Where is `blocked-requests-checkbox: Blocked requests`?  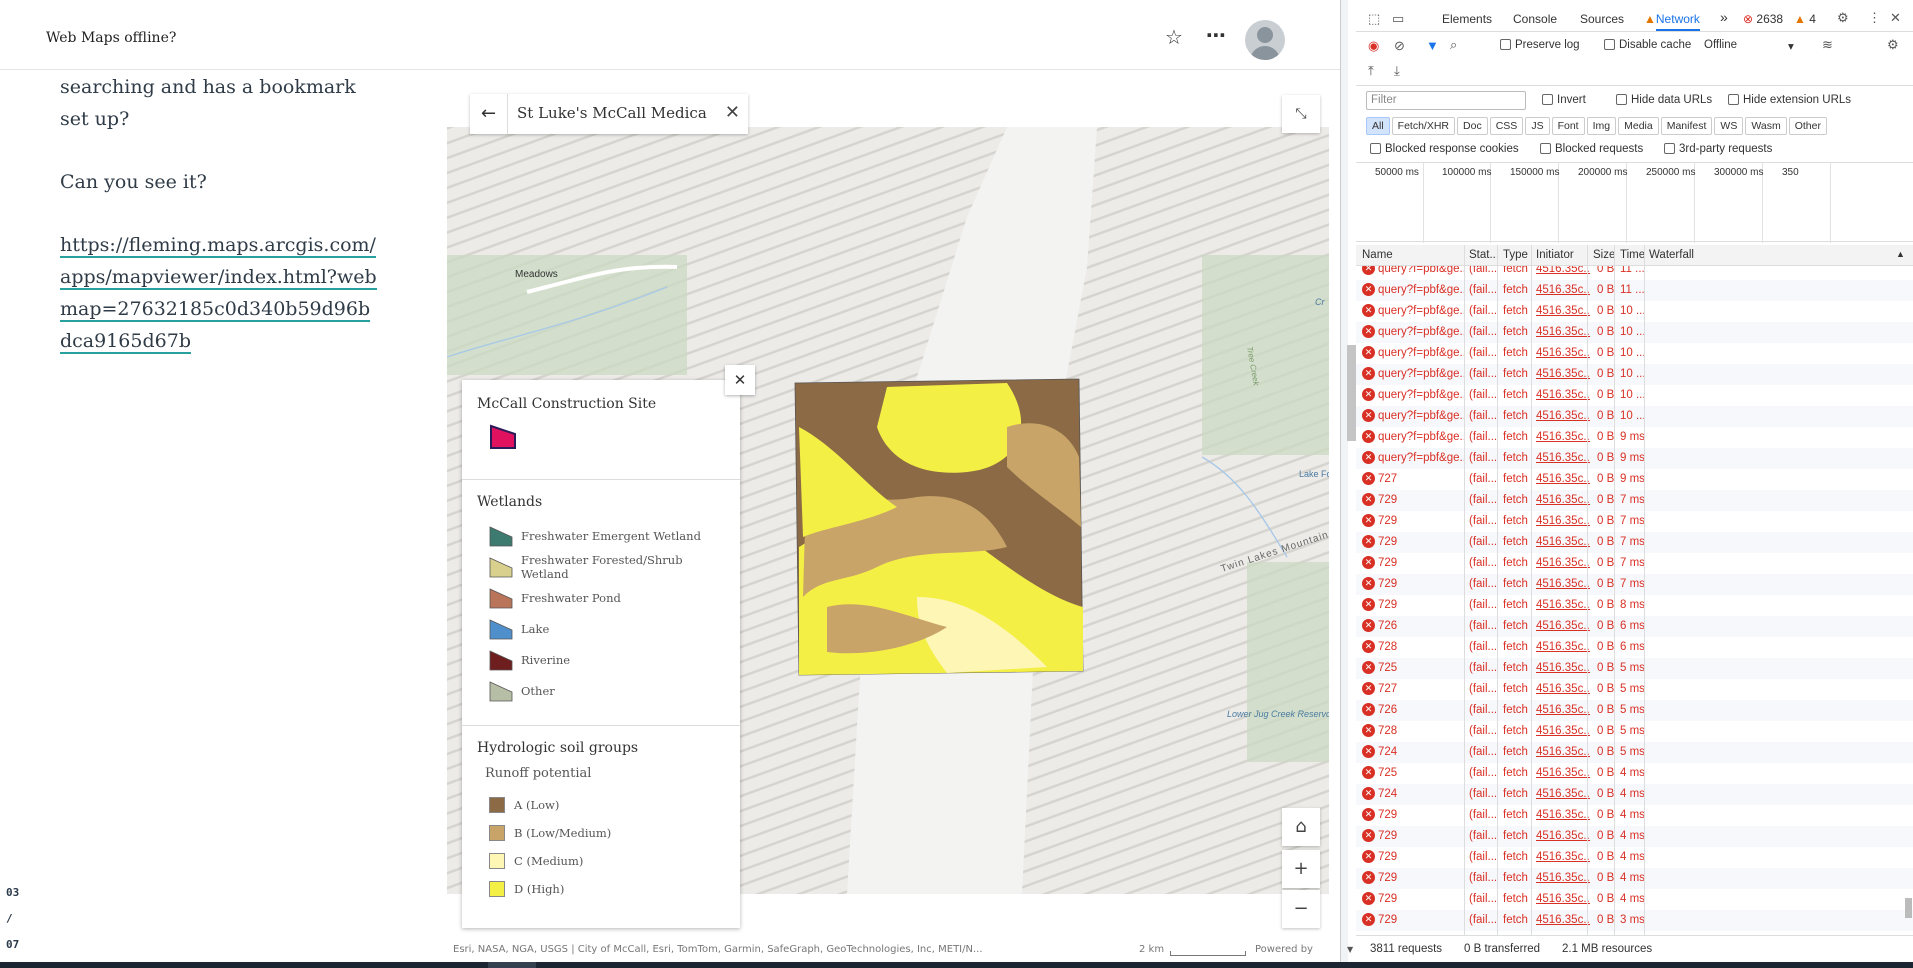
blocked-requests-checkbox: Blocked requests is located at coordinates (1591, 149).